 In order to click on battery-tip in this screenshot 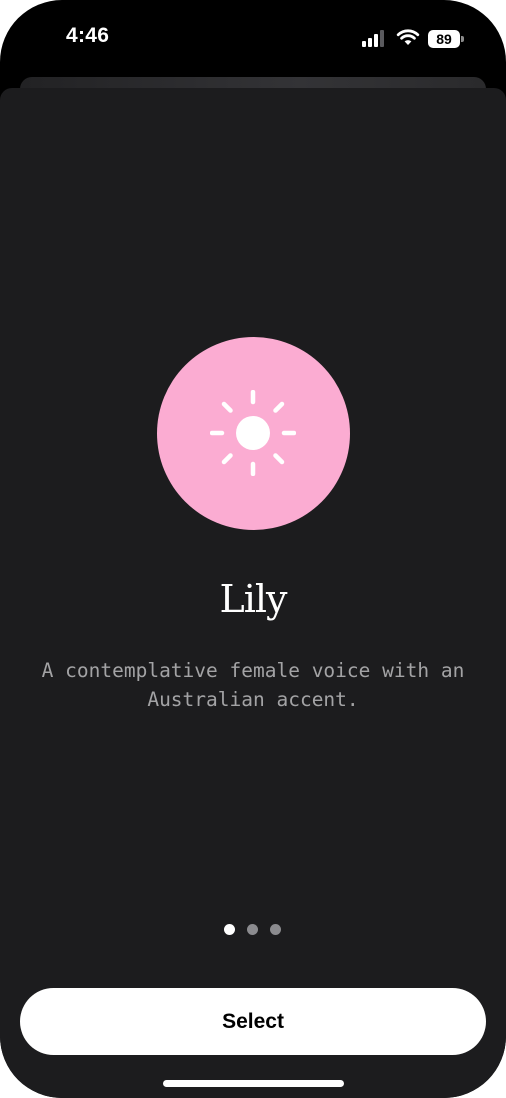, I will do `click(462, 39)`.